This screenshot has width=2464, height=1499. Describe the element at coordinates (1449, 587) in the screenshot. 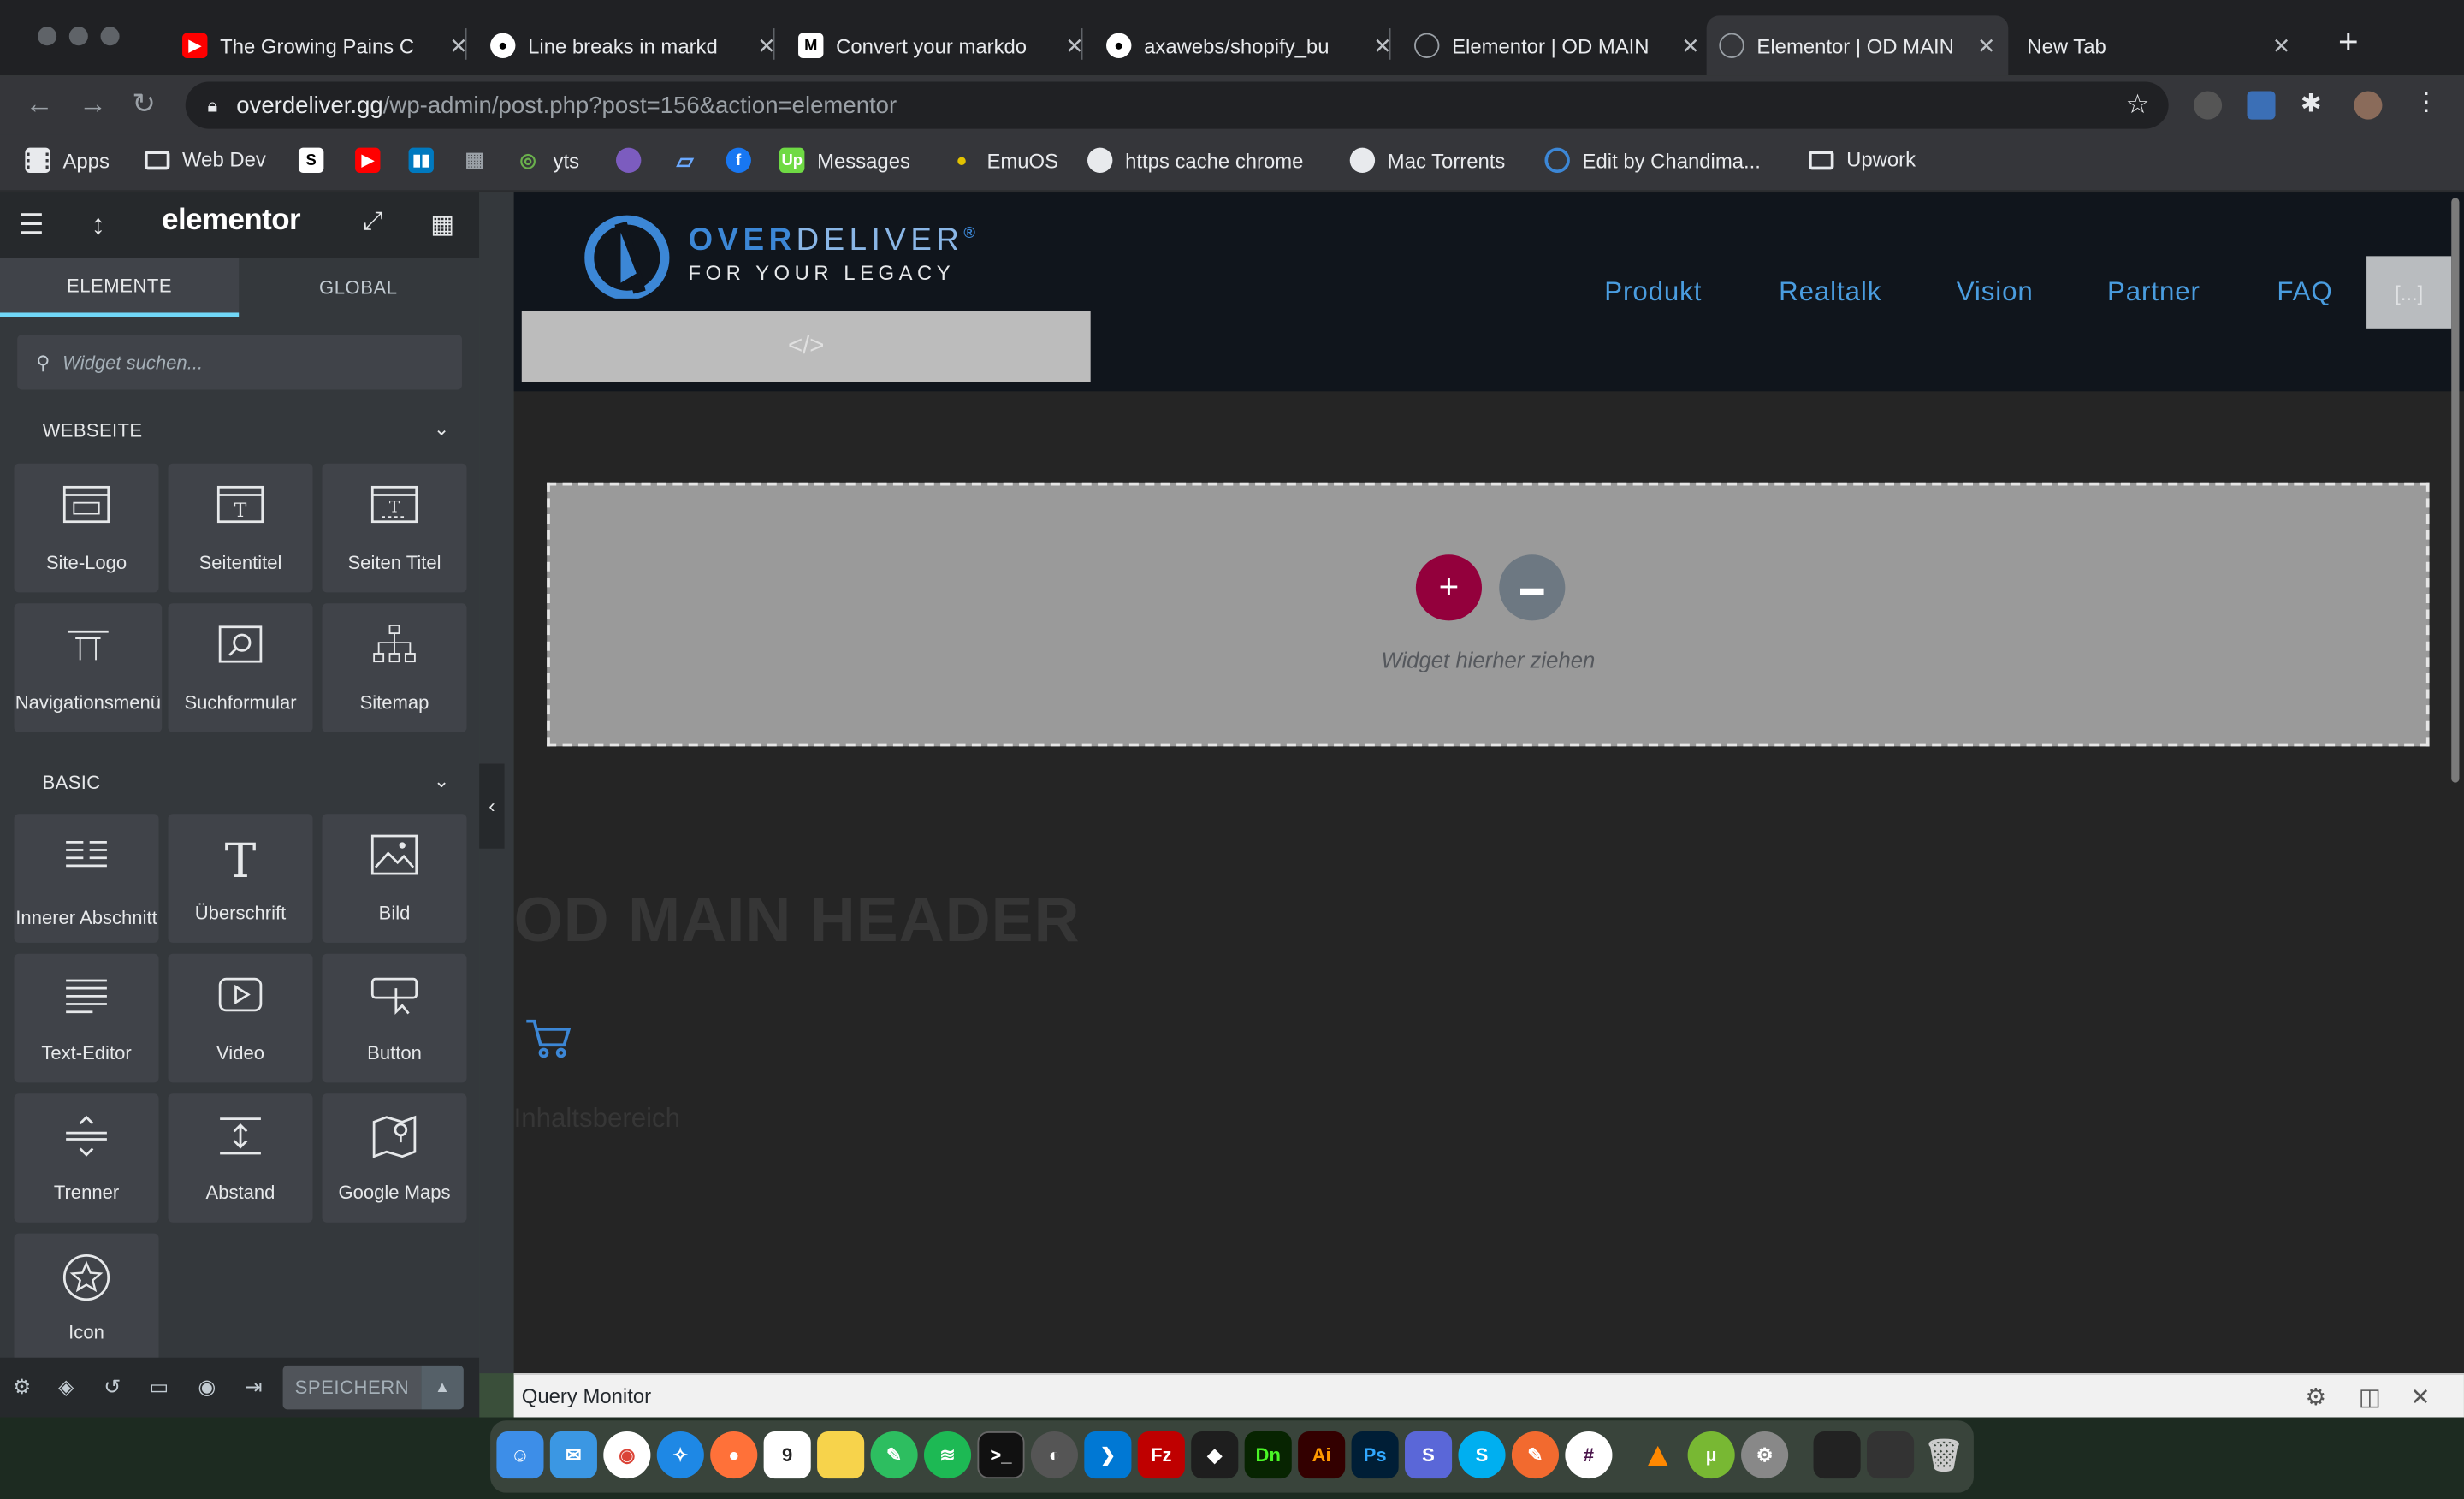

I see `add-section-button: +` at that location.